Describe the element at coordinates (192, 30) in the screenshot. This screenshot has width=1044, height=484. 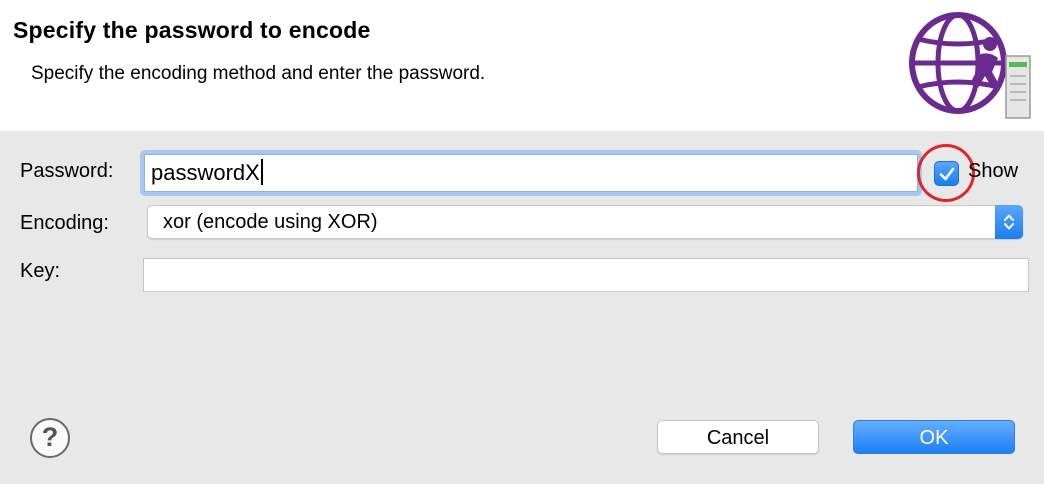
I see `dialog-title: Specify the password to encode` at that location.